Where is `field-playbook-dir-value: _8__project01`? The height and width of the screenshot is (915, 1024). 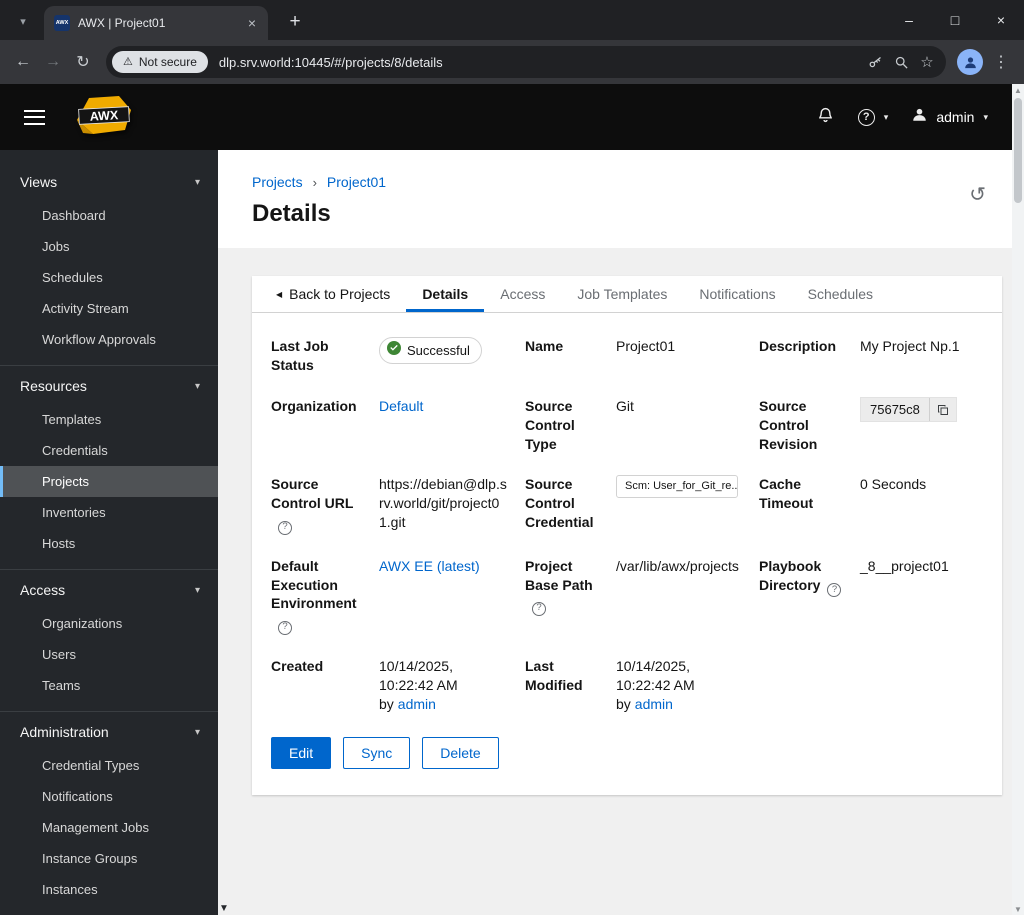 field-playbook-dir-value: _8__project01 is located at coordinates (904, 565).